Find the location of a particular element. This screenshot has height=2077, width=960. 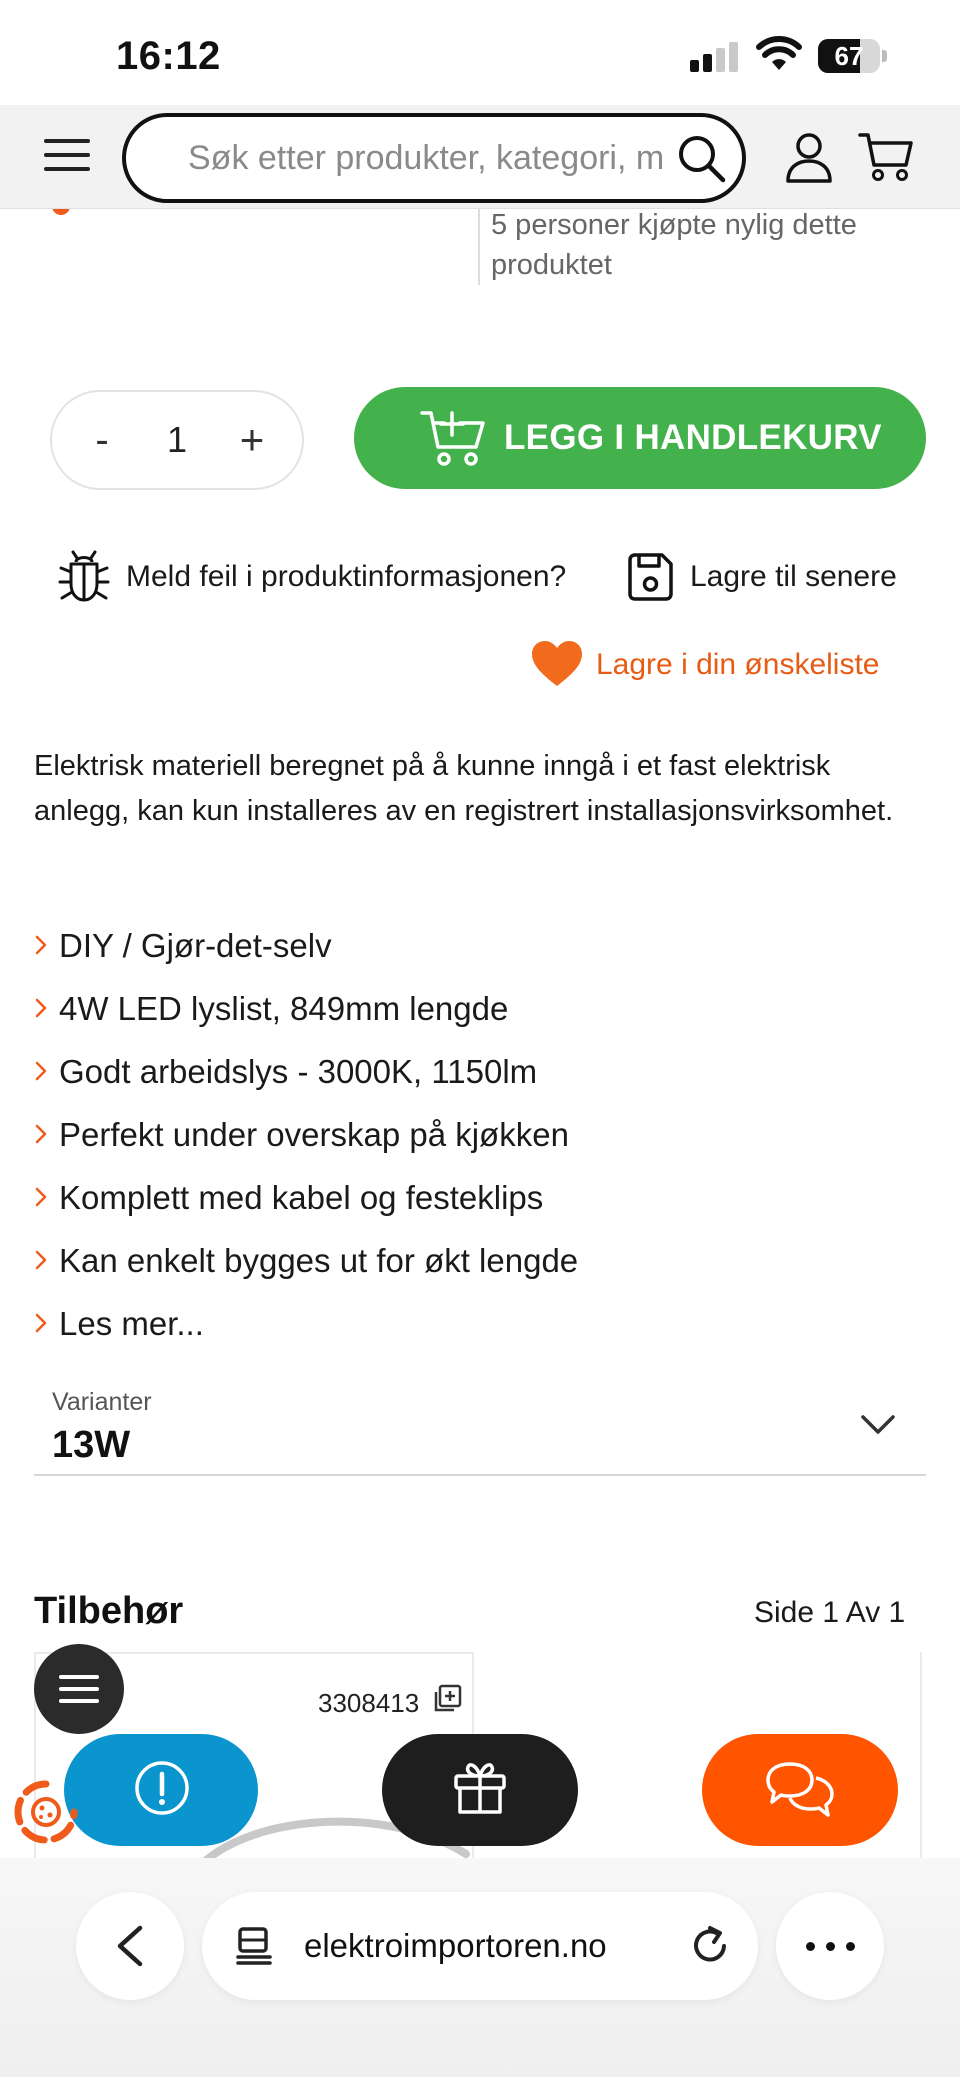

add-to-cart-button: LEGG I HANDLEKURV is located at coordinates (640, 438).